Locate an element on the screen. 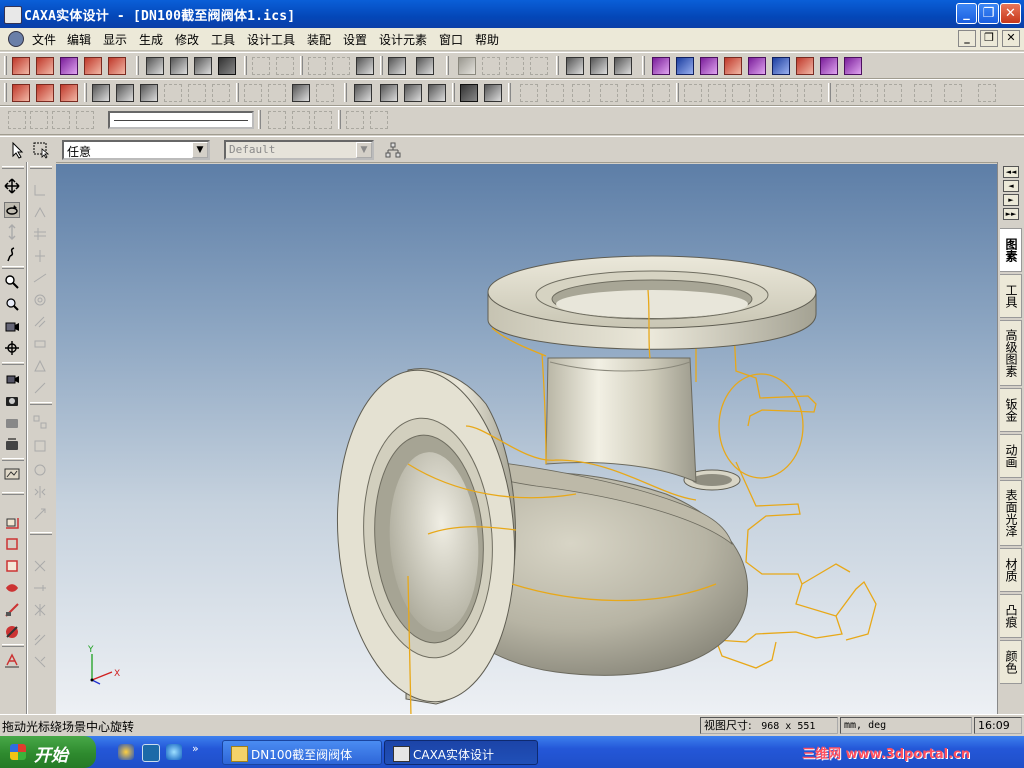 Image resolution: width=1024 pixels, height=768 pixels. sketch-line-icon is located at coordinates (529, 93).